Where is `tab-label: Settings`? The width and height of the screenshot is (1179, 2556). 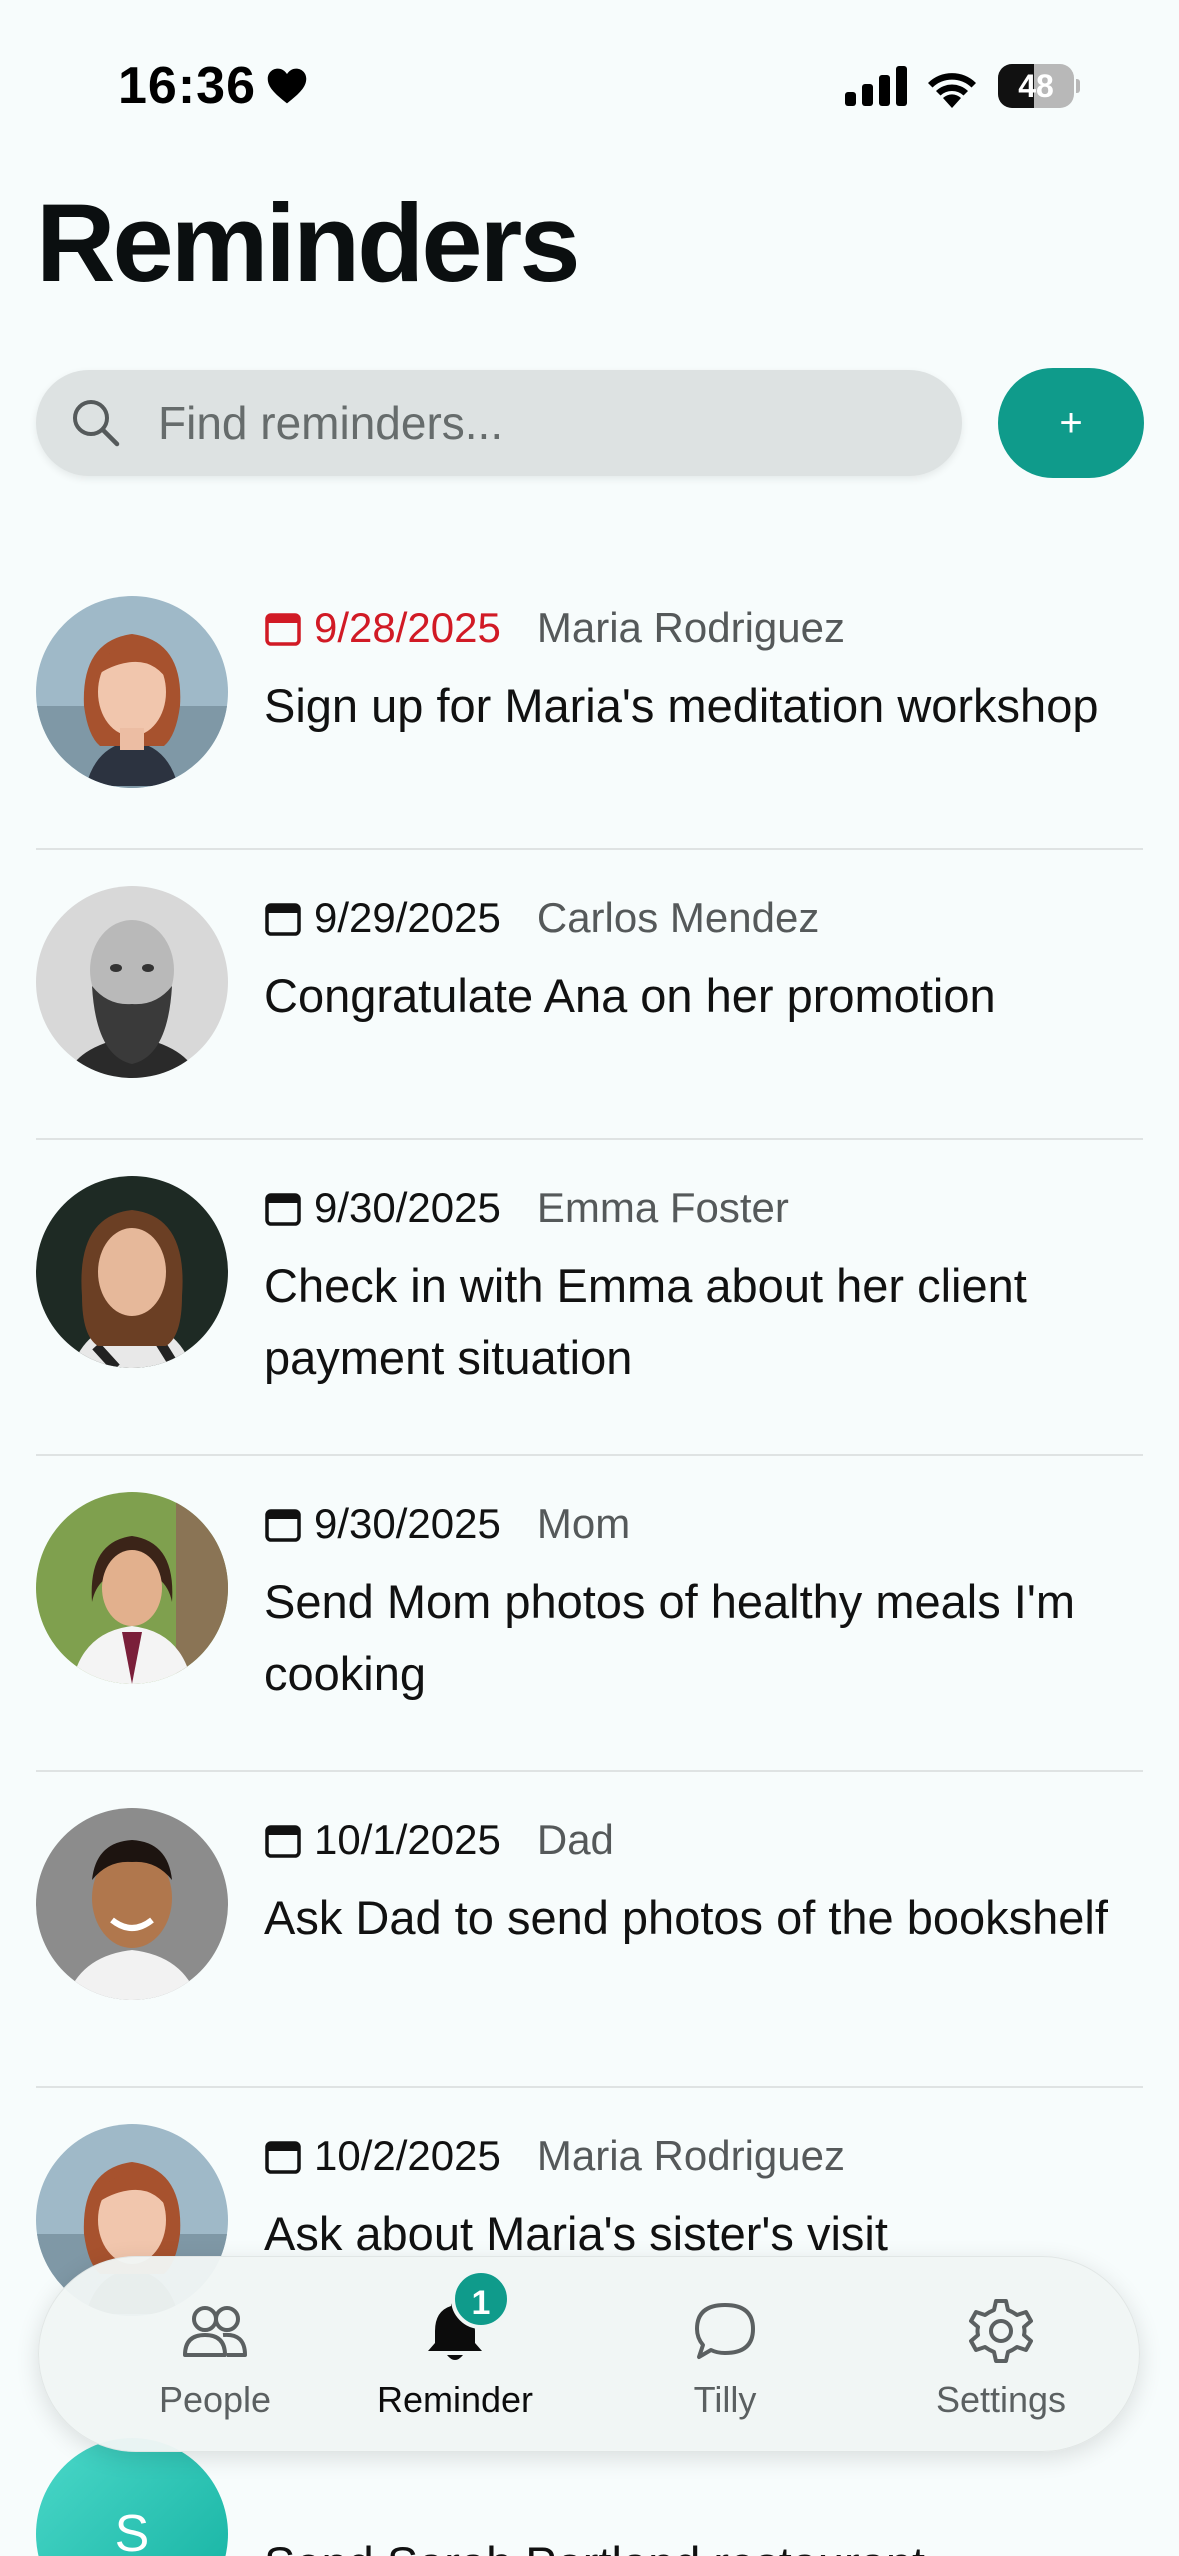 tab-label: Settings is located at coordinates (1001, 2399).